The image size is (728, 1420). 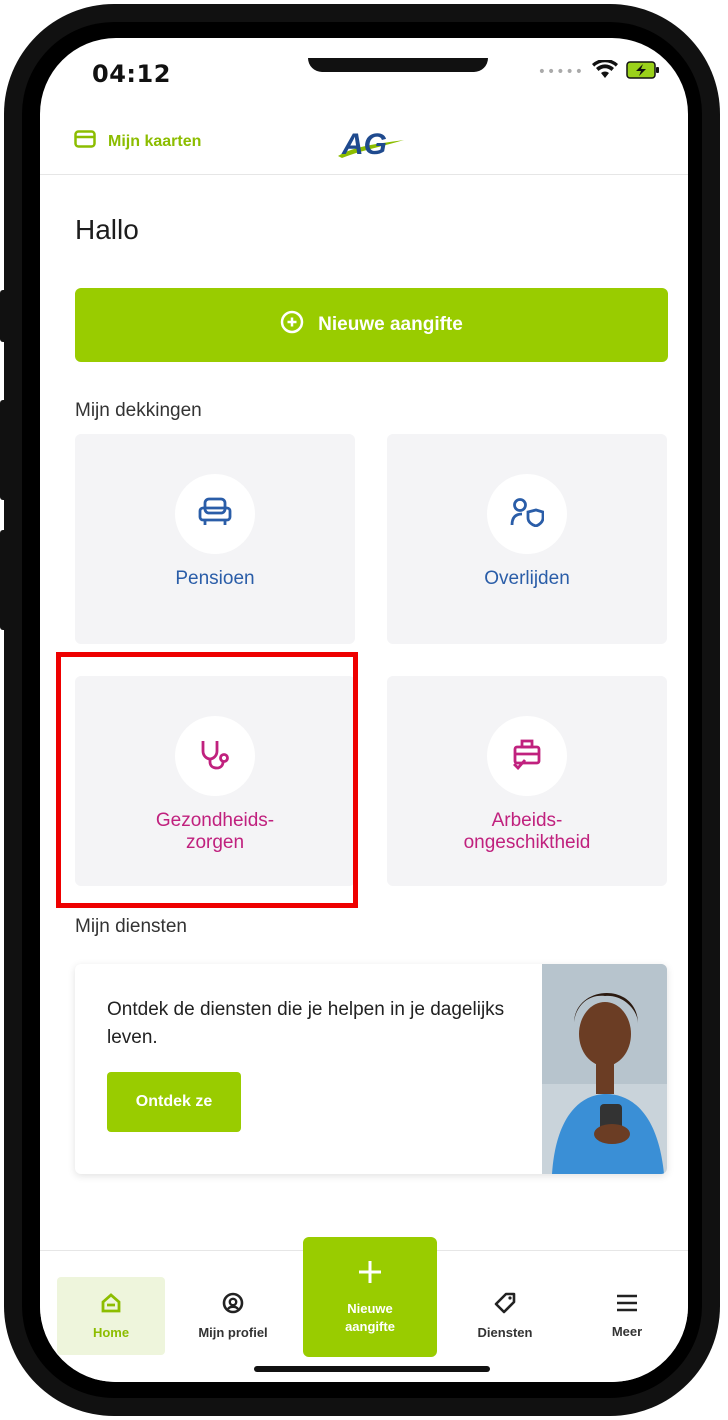 I want to click on my-cards-link: Mijn kaarten, so click(x=137, y=141).